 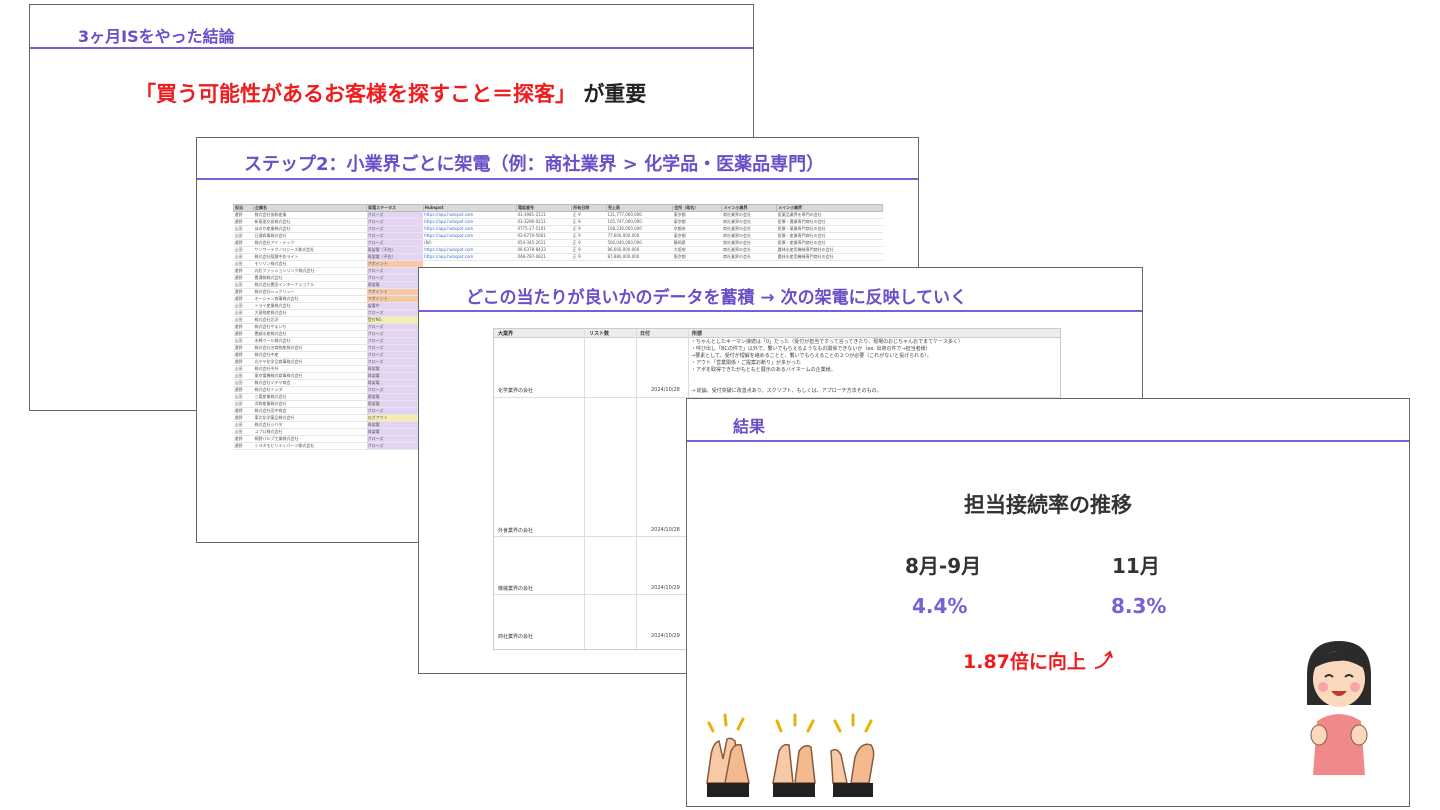 What do you see at coordinates (599, 334) in the screenshot?
I see `column-header: リスト数` at bounding box center [599, 334].